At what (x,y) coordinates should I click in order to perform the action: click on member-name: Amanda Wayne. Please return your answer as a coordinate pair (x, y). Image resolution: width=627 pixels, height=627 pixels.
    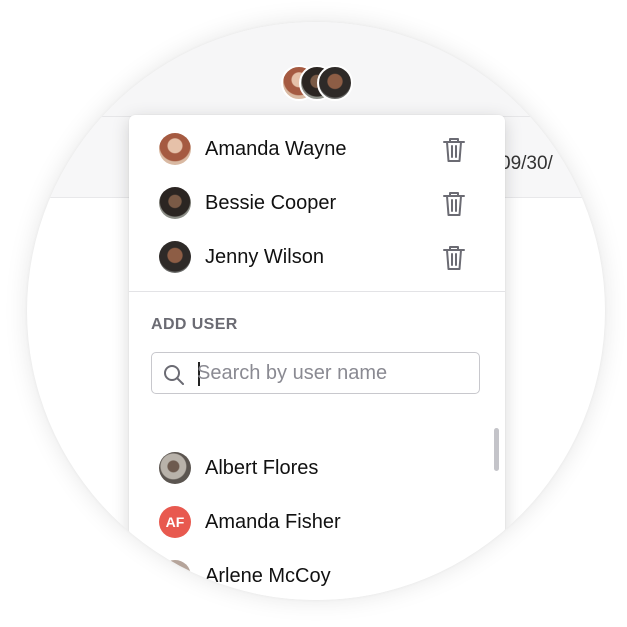
    Looking at the image, I should click on (276, 149).